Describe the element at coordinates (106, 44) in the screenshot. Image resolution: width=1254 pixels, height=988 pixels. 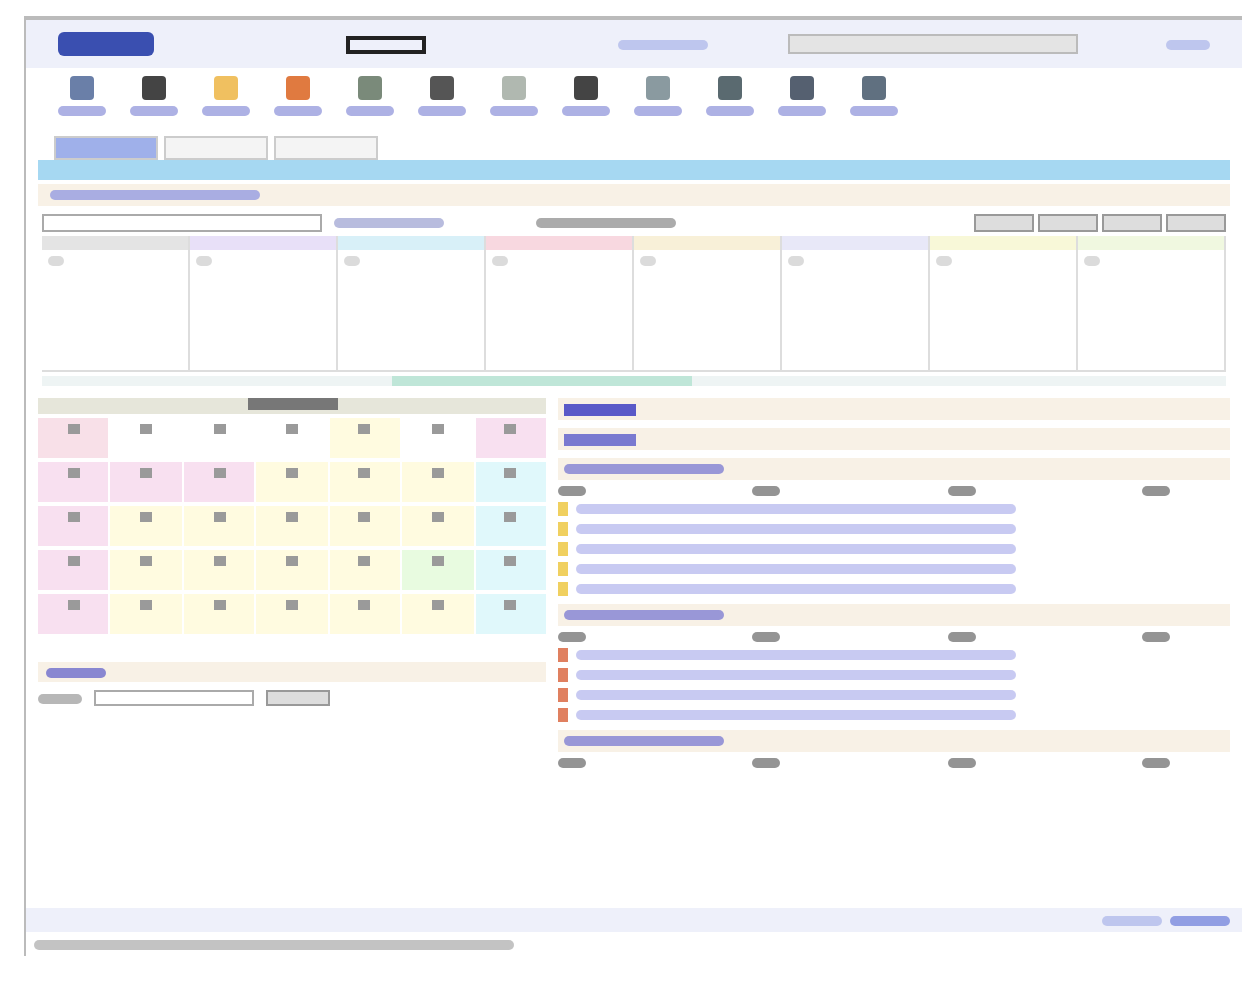
I see `logo-icon` at that location.